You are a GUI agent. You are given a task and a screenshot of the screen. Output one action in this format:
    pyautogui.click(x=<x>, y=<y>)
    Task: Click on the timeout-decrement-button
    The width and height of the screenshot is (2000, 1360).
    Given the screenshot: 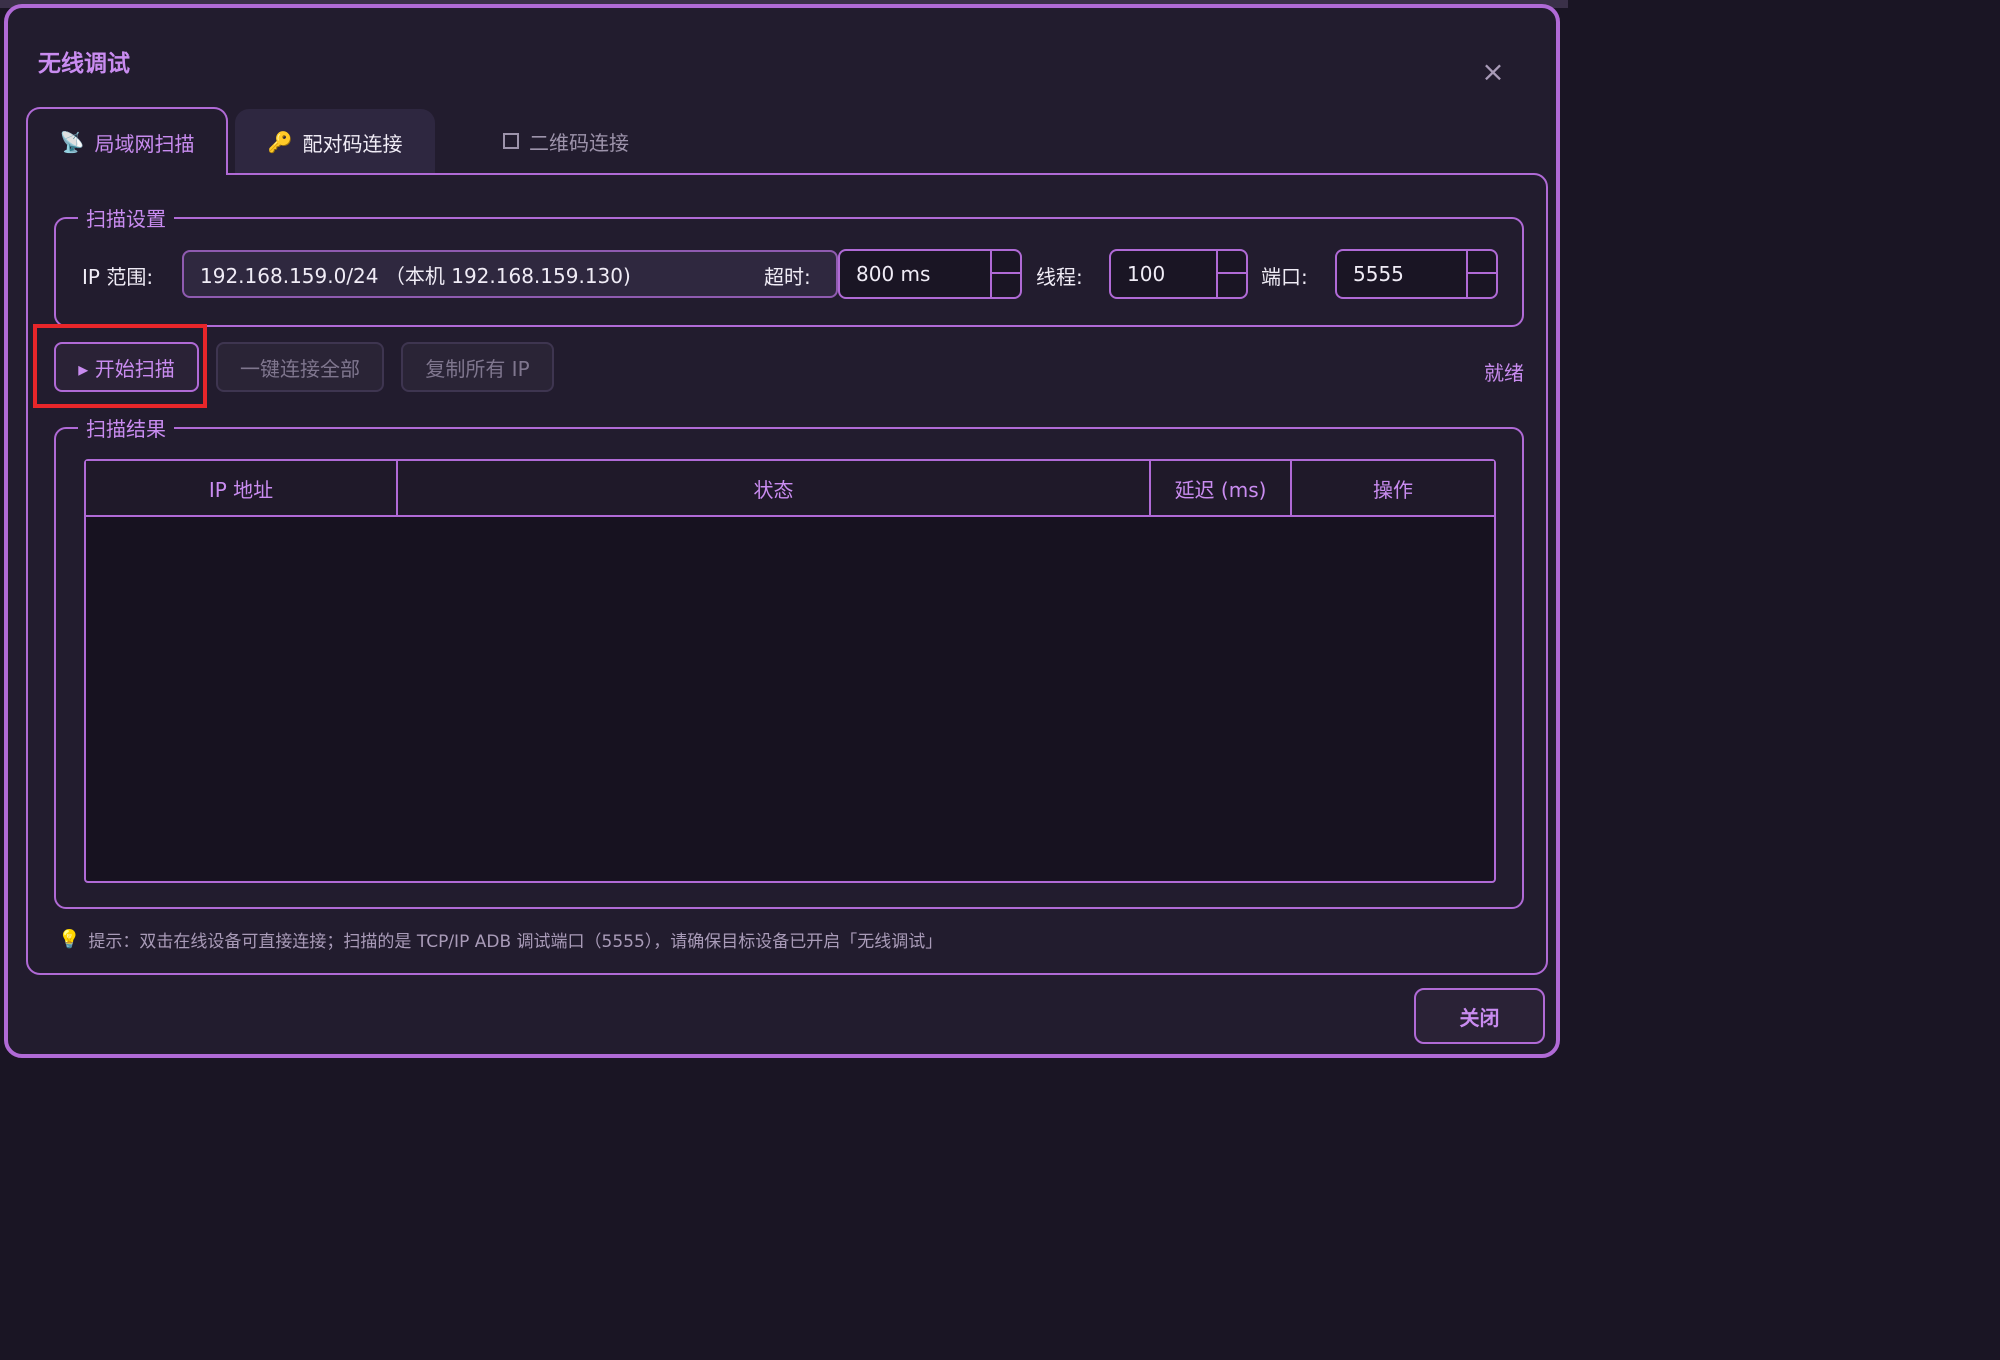 What is the action you would take?
    pyautogui.click(x=1006, y=285)
    